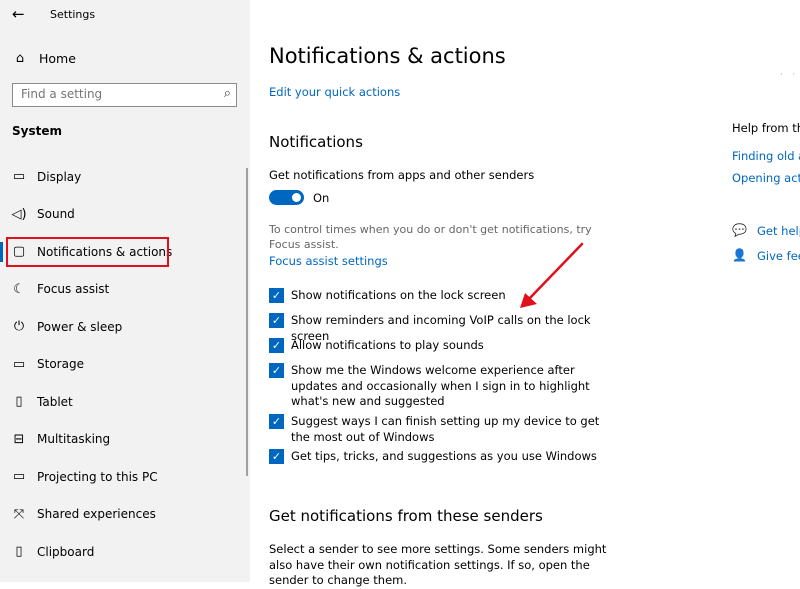 This screenshot has width=800, height=589. I want to click on sidebar-item-notifications-actions: ▢ Notifications & actions, so click(125, 252).